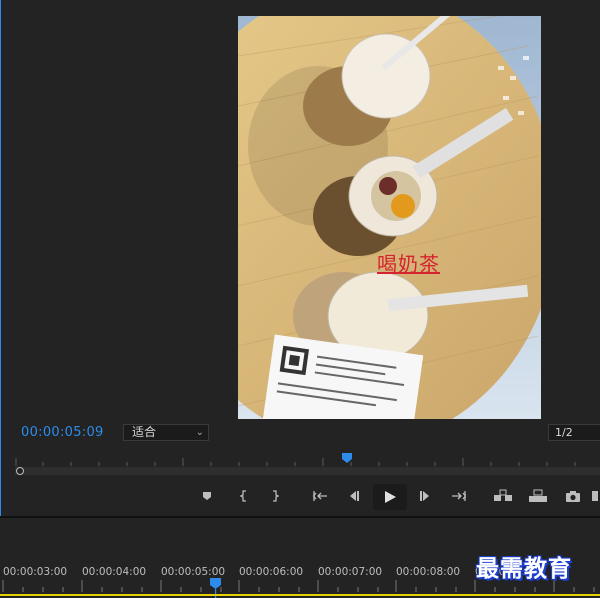  I want to click on overflow-icon, so click(595, 496).